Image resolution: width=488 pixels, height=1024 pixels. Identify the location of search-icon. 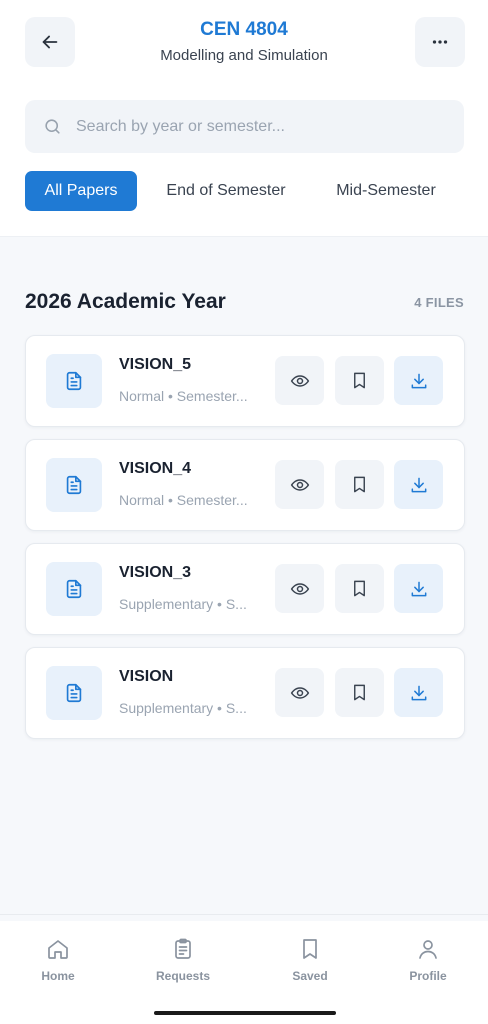
(52, 126).